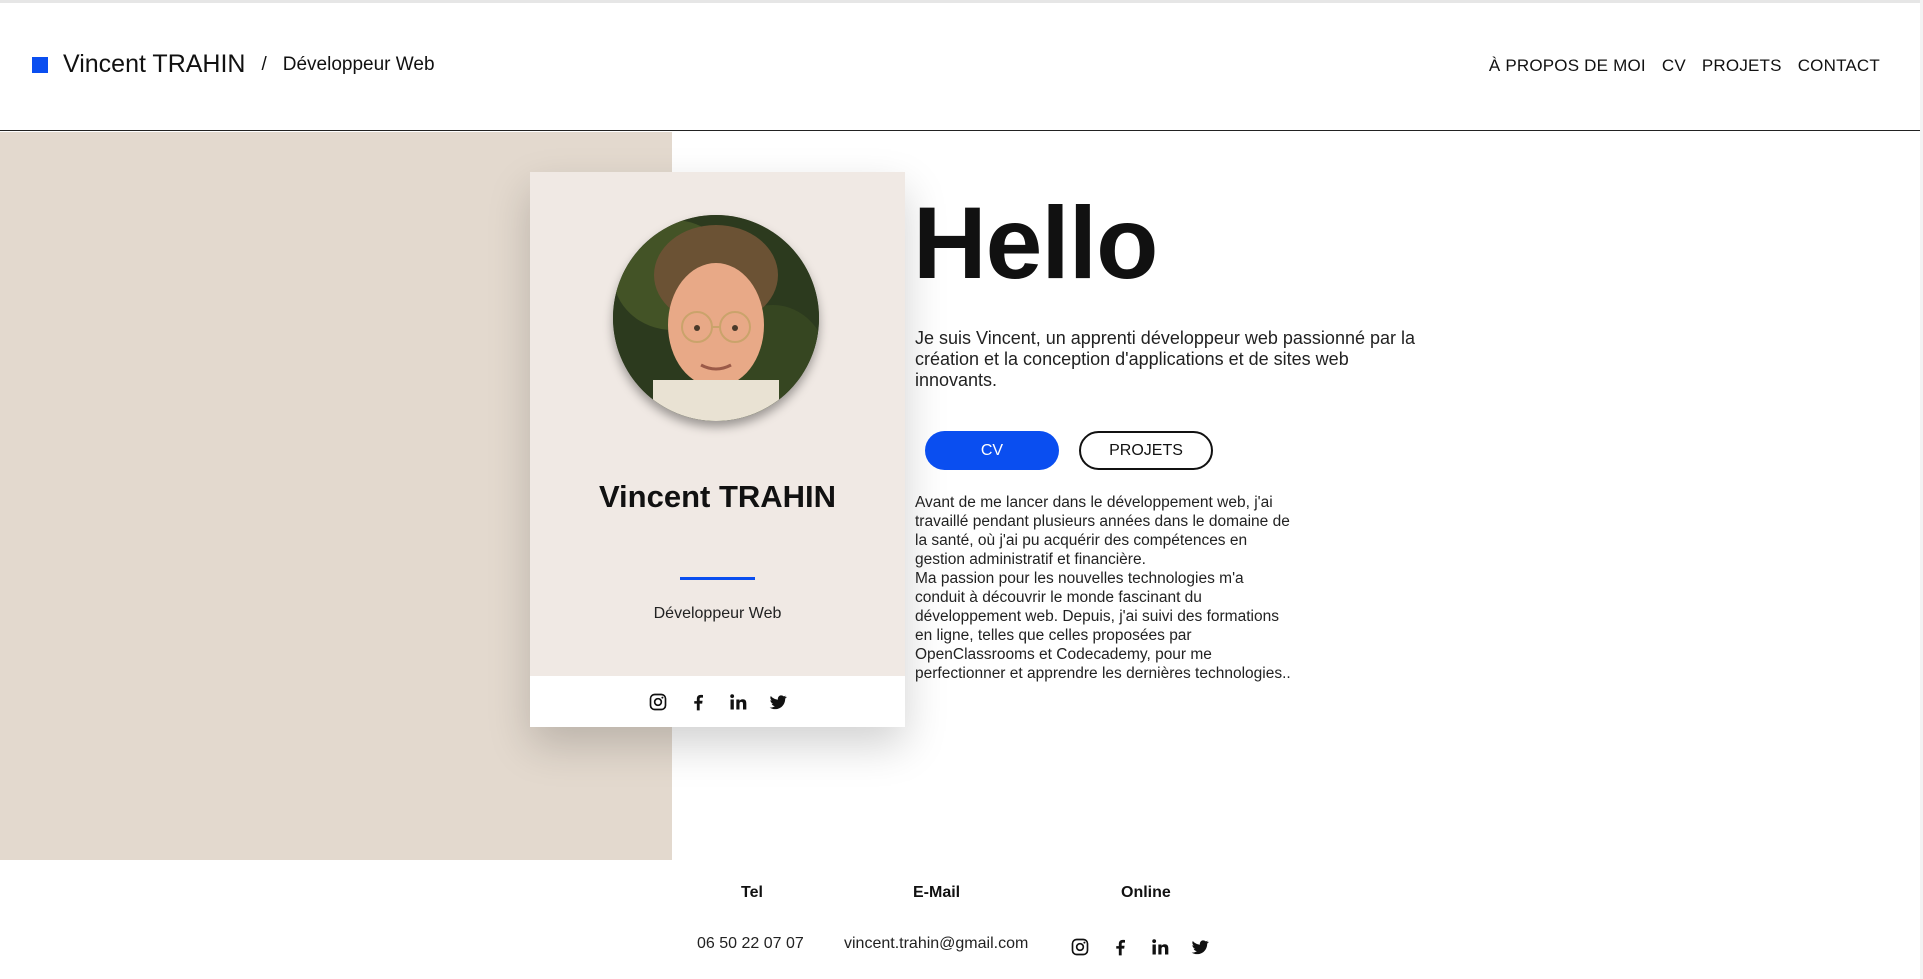 This screenshot has width=1923, height=979. I want to click on nav-link-projets: PROJETS, so click(1742, 66).